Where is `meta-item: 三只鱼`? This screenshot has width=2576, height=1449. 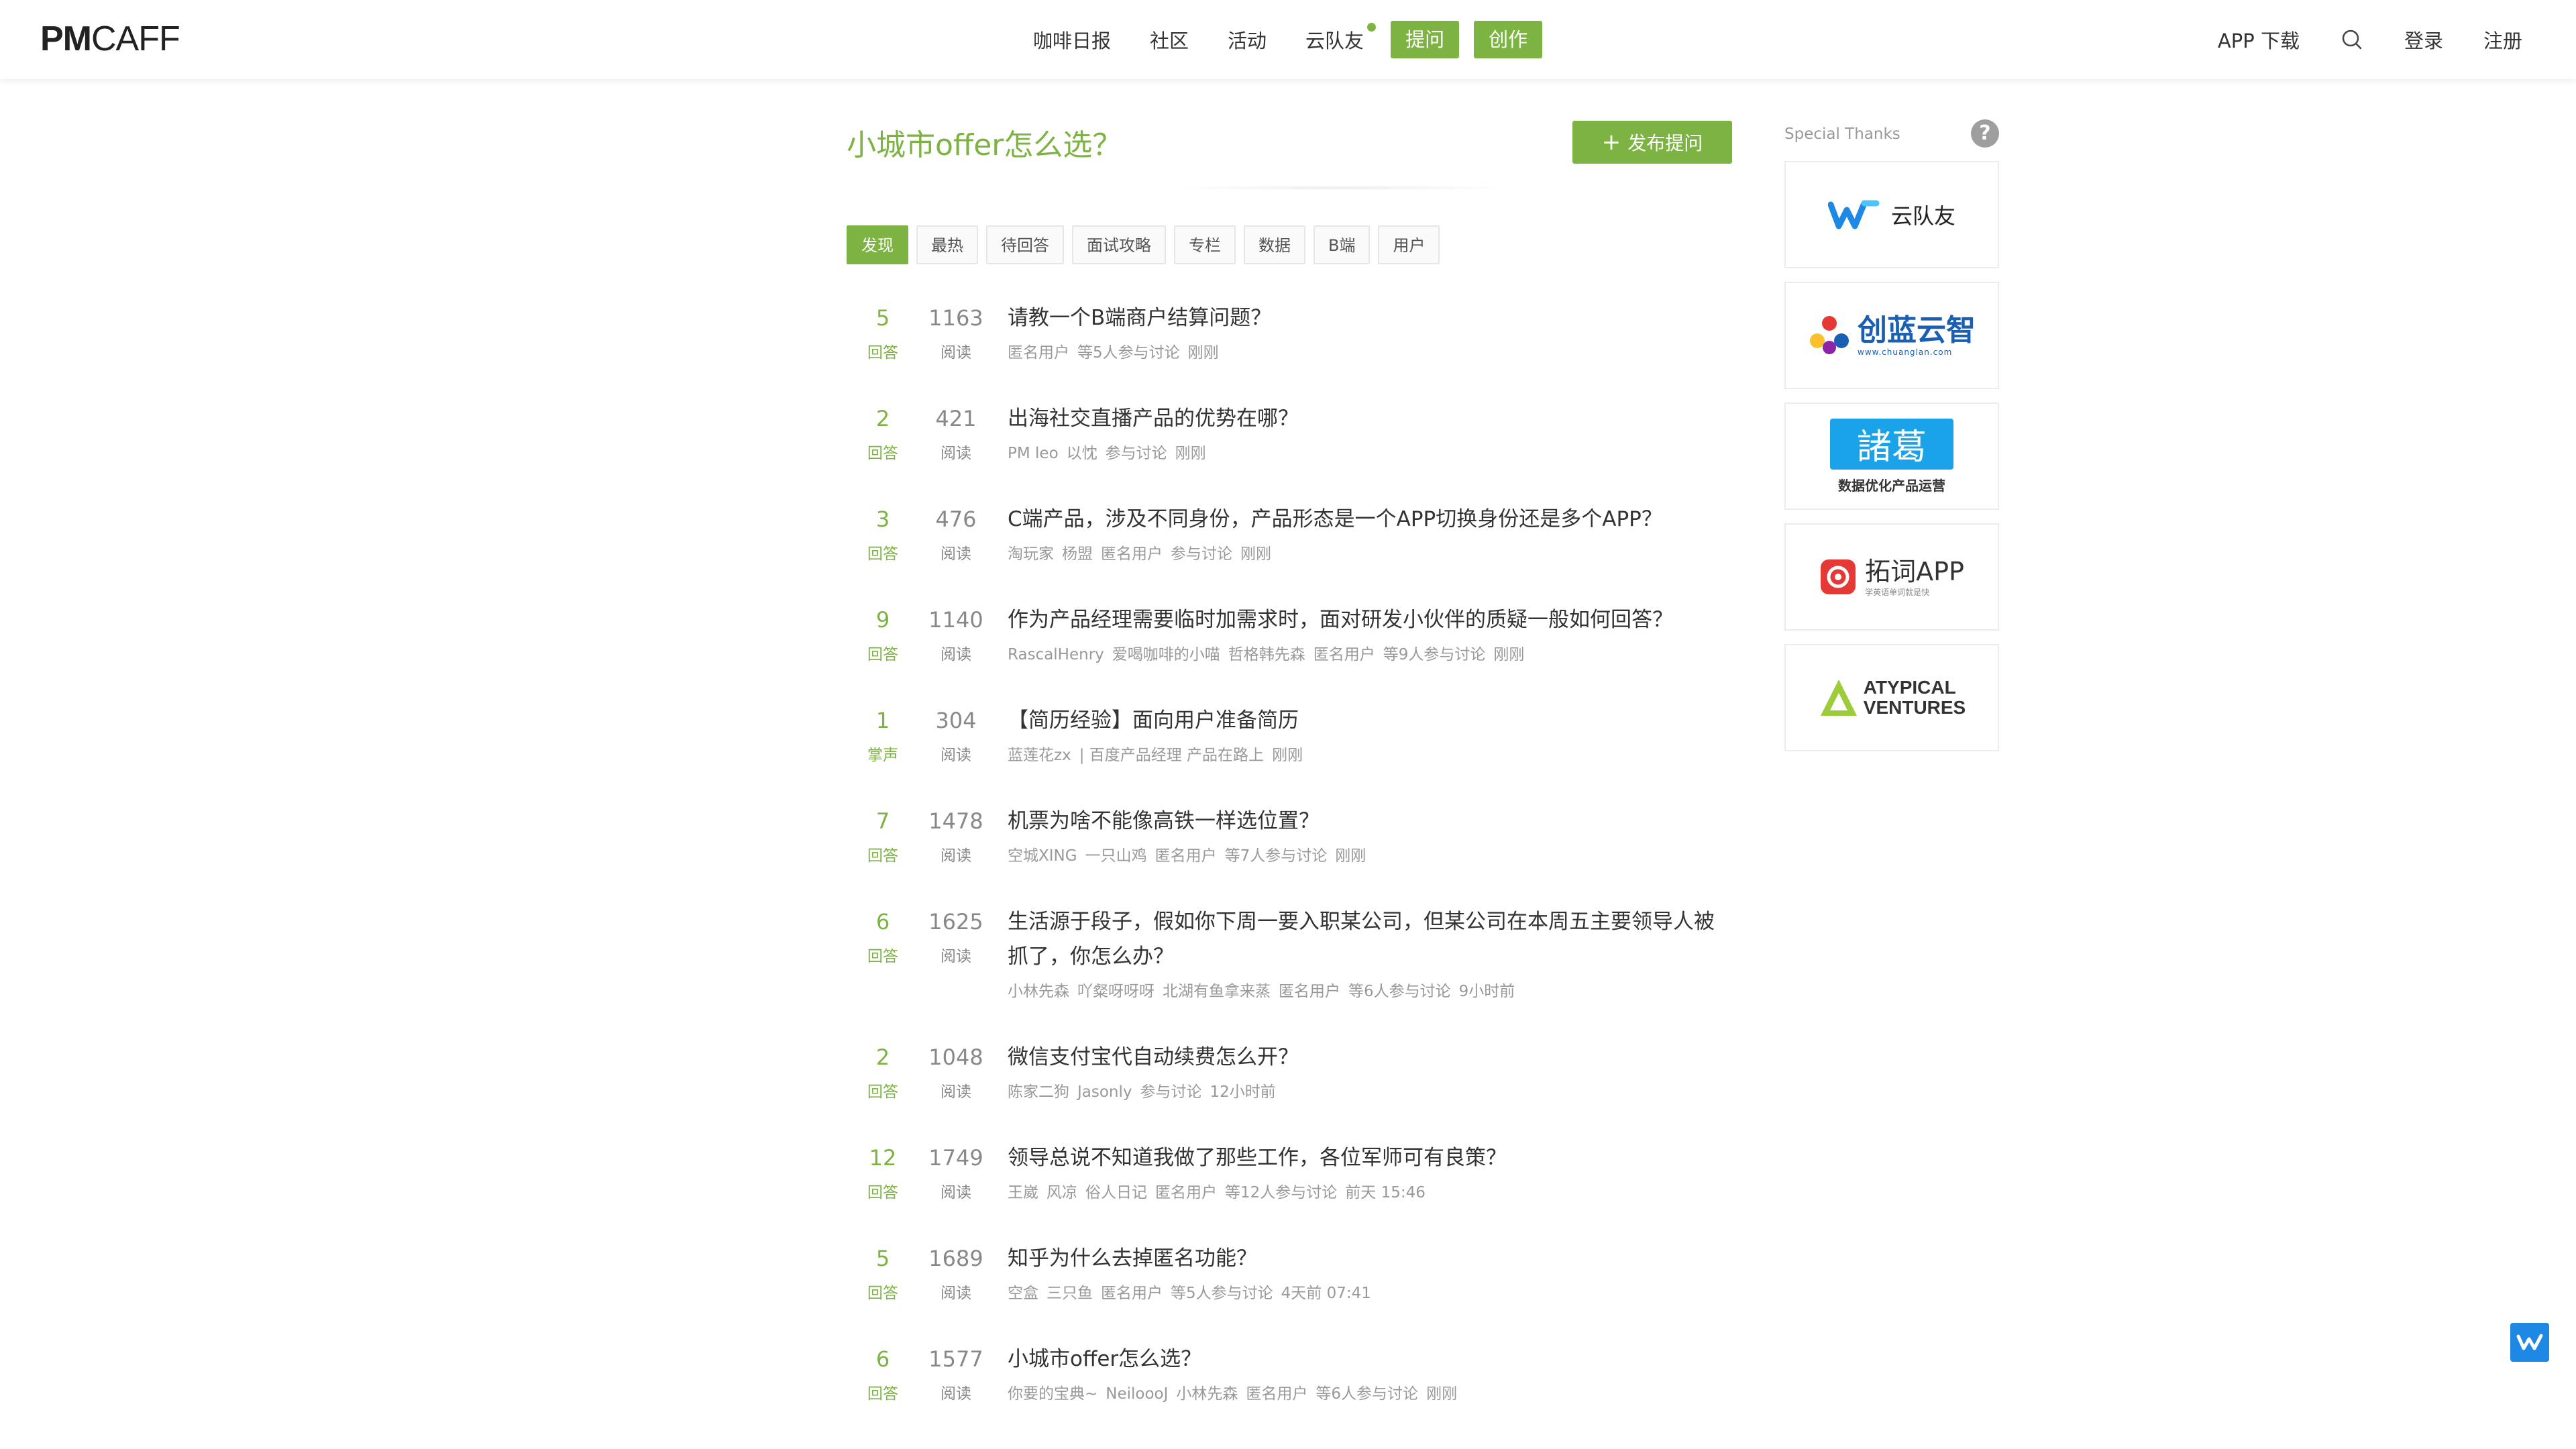 meta-item: 三只鱼 is located at coordinates (1069, 1293).